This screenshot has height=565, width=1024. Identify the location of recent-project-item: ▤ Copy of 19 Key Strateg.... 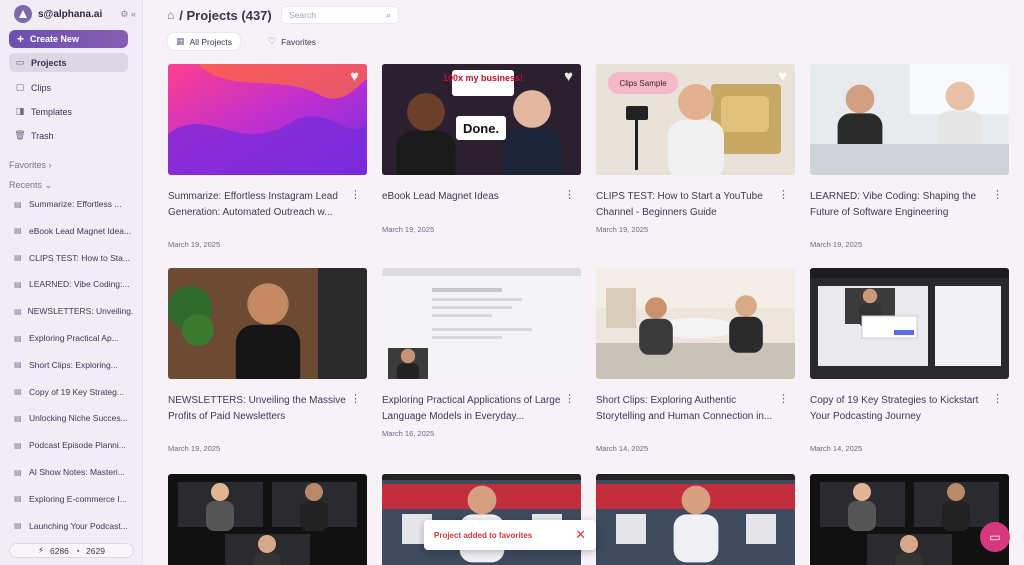
(71, 392).